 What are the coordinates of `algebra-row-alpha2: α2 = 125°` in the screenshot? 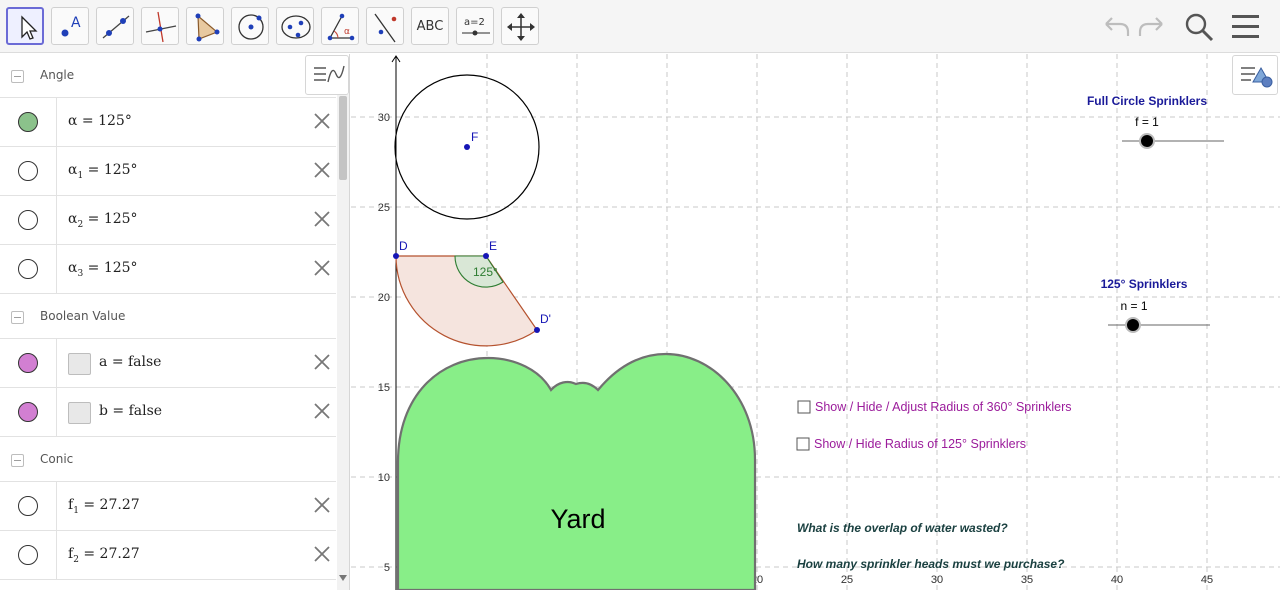 It's located at (168, 220).